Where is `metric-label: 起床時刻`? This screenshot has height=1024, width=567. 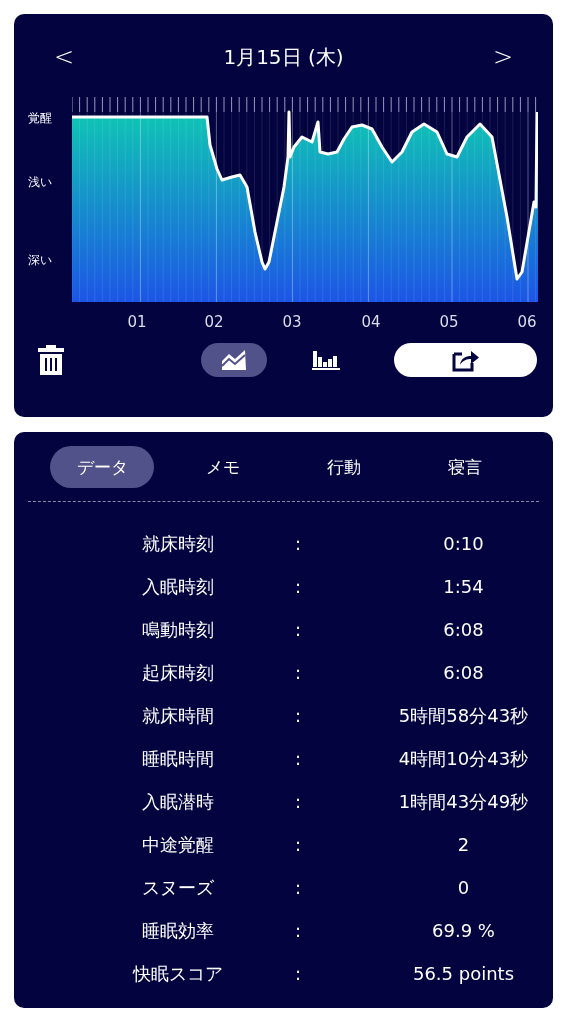 metric-label: 起床時刻 is located at coordinates (178, 672).